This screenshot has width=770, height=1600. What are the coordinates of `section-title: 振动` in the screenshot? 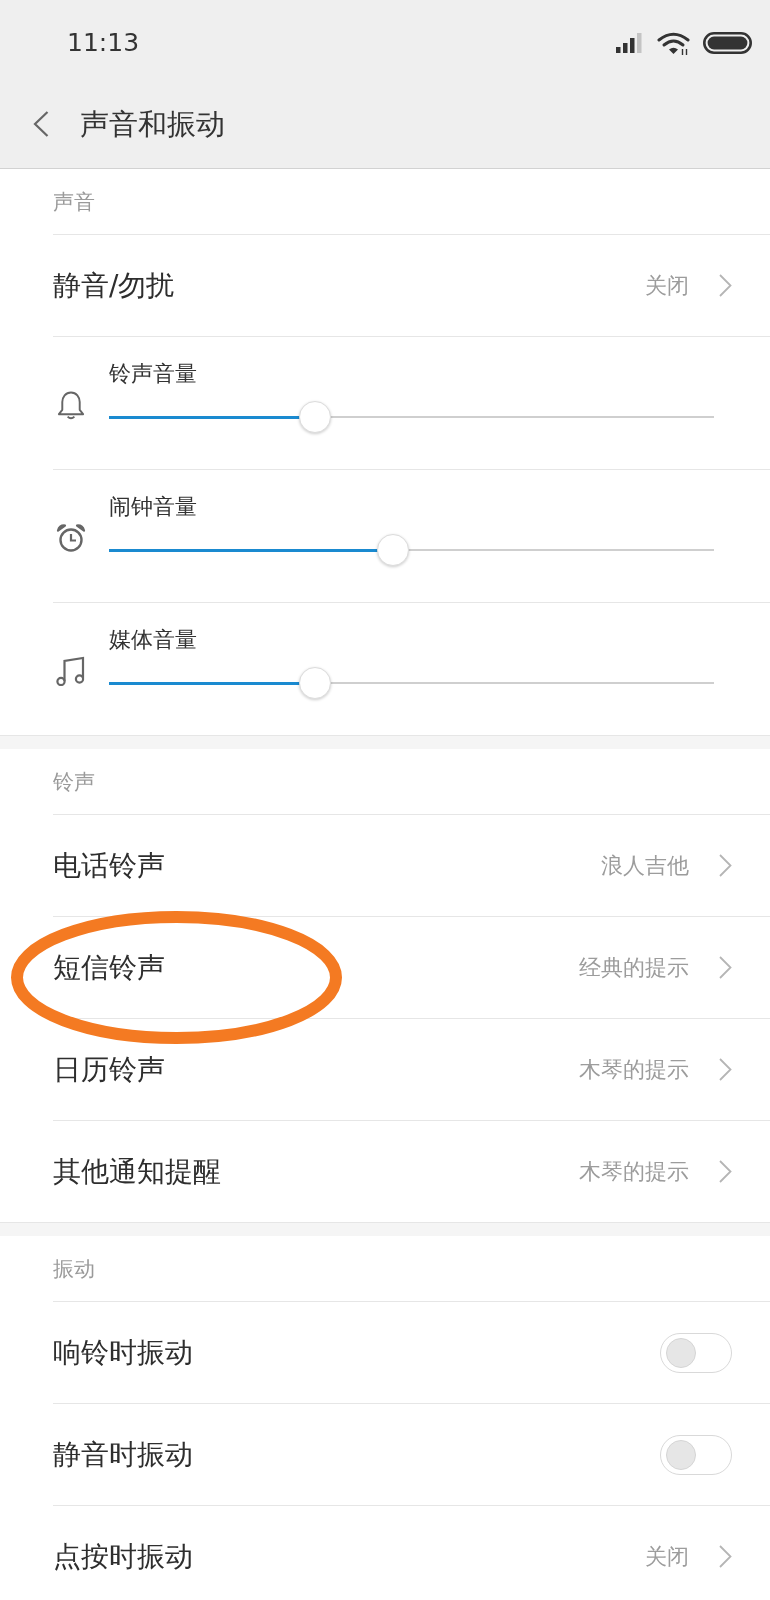 It's located at (74, 1269).